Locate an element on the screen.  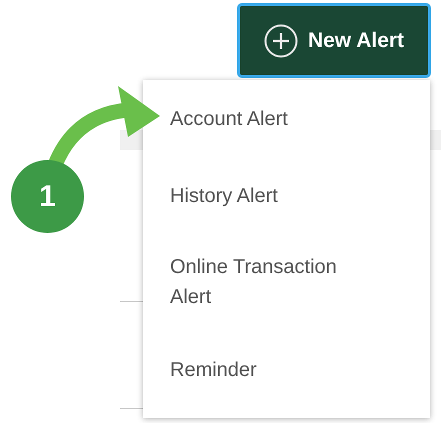
menu-item: Account Alert is located at coordinates (229, 118).